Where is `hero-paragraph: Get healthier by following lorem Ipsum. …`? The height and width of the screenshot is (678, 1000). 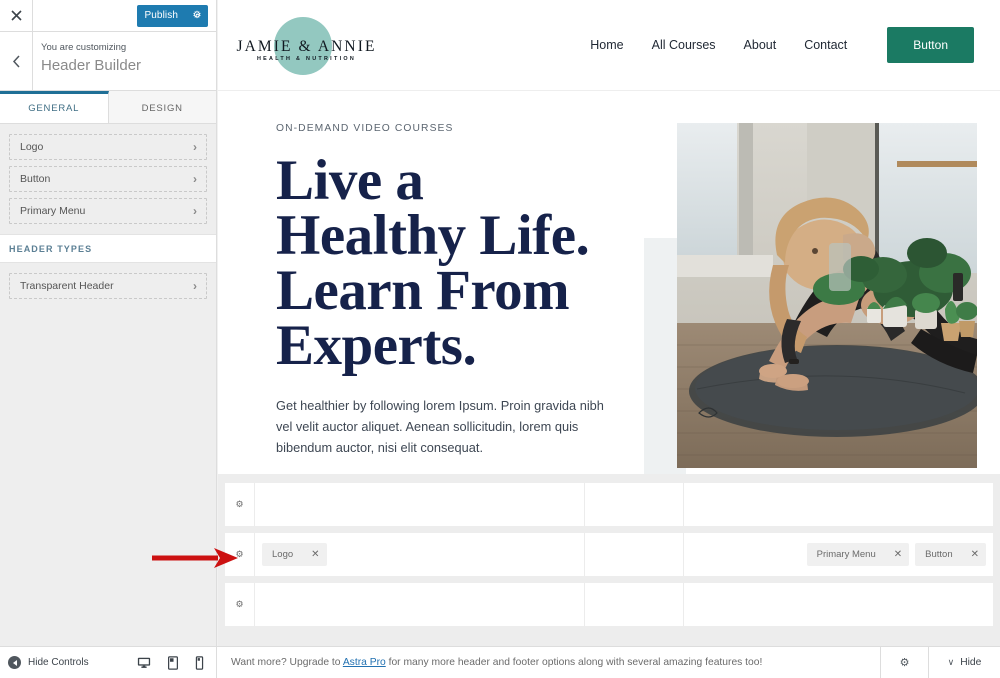 hero-paragraph: Get healthier by following lorem Ipsum. … is located at coordinates (440, 426).